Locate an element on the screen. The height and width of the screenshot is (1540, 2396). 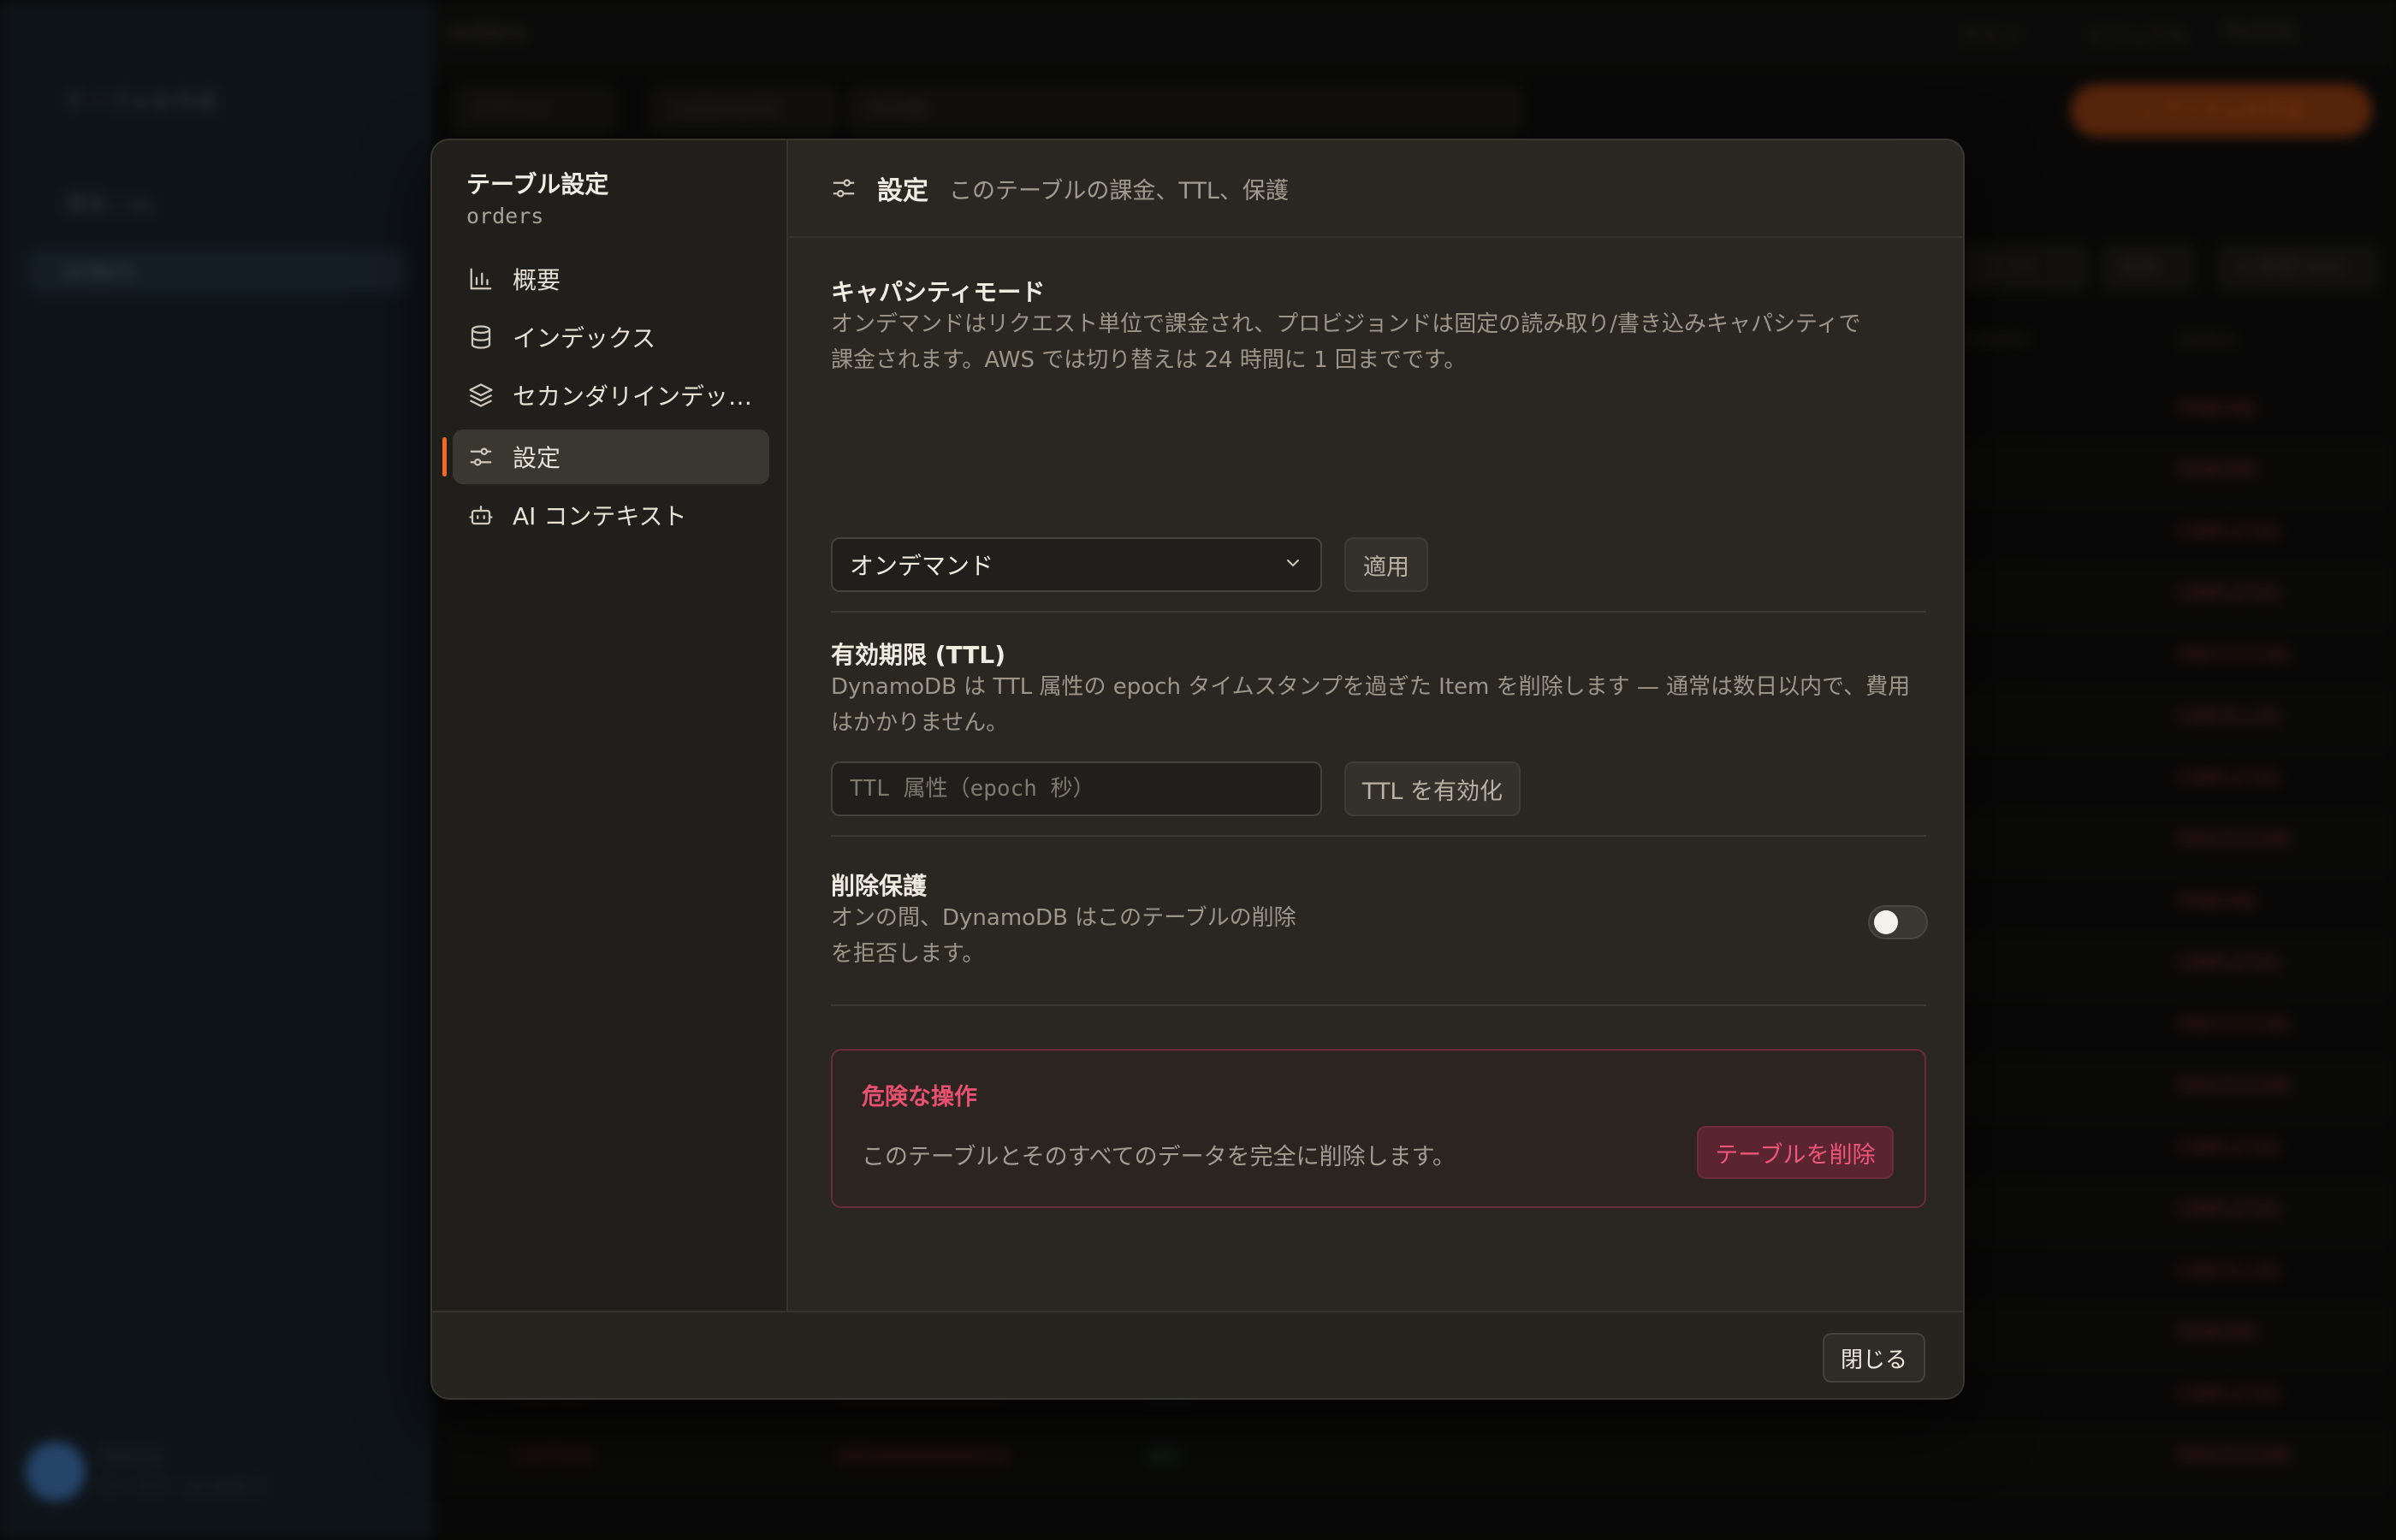
active-nav-indicator is located at coordinates (445, 457).